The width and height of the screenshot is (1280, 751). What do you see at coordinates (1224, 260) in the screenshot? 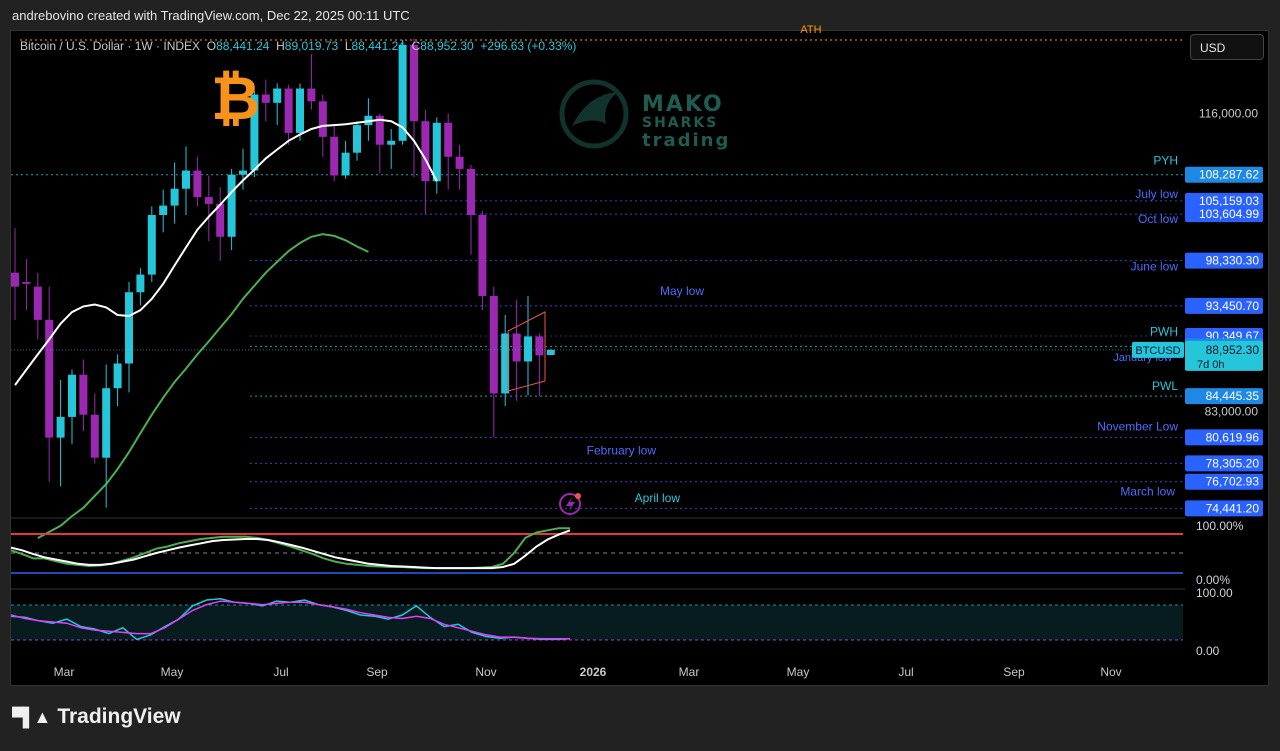
I see `price-tag: 98,330.30` at bounding box center [1224, 260].